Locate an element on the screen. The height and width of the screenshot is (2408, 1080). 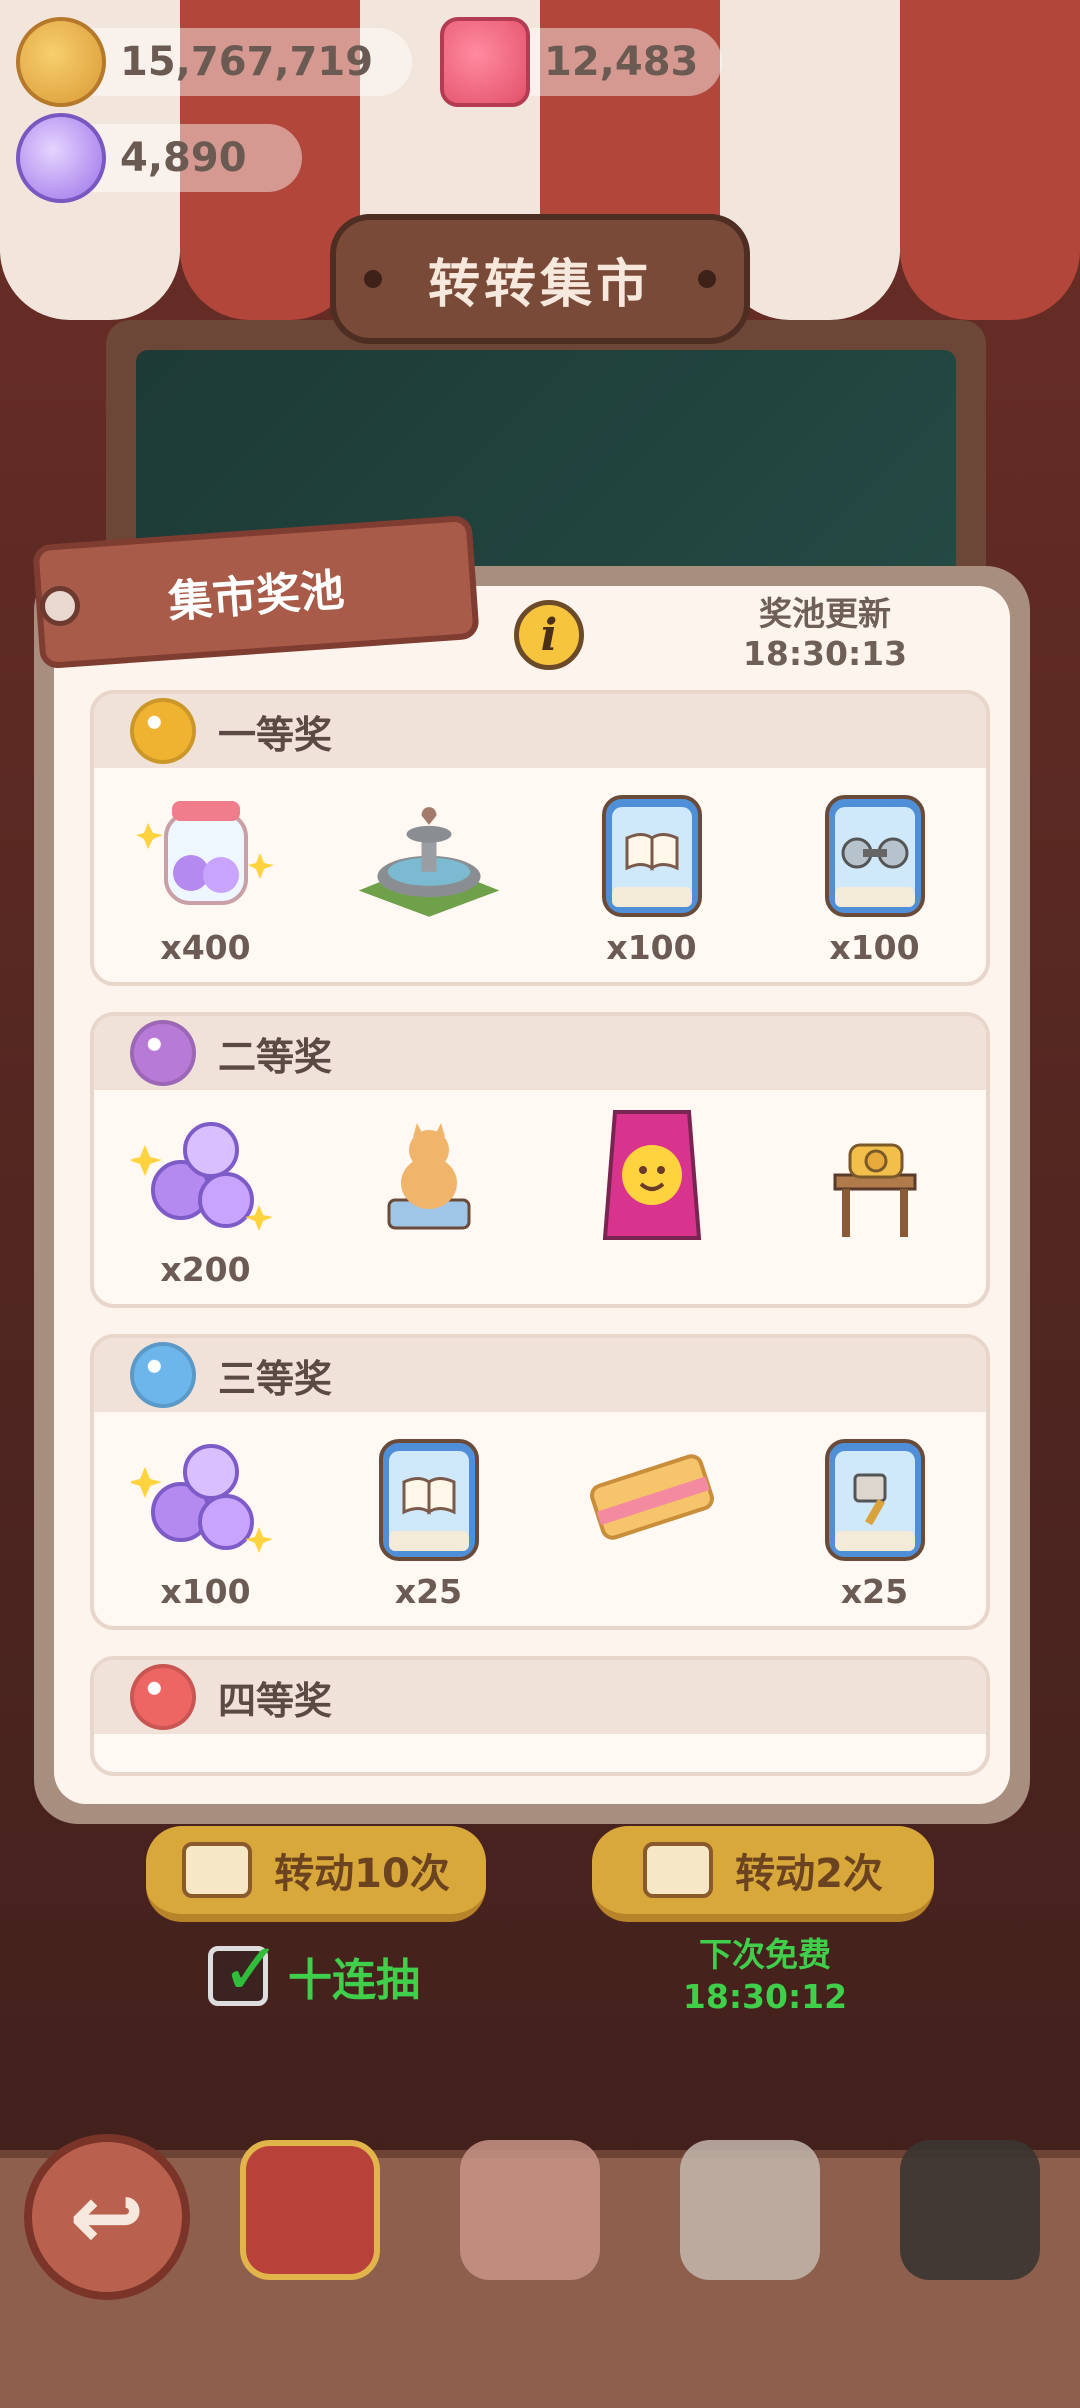
prize-tier-card: 二等奖 x200 is located at coordinates (540, 1160).